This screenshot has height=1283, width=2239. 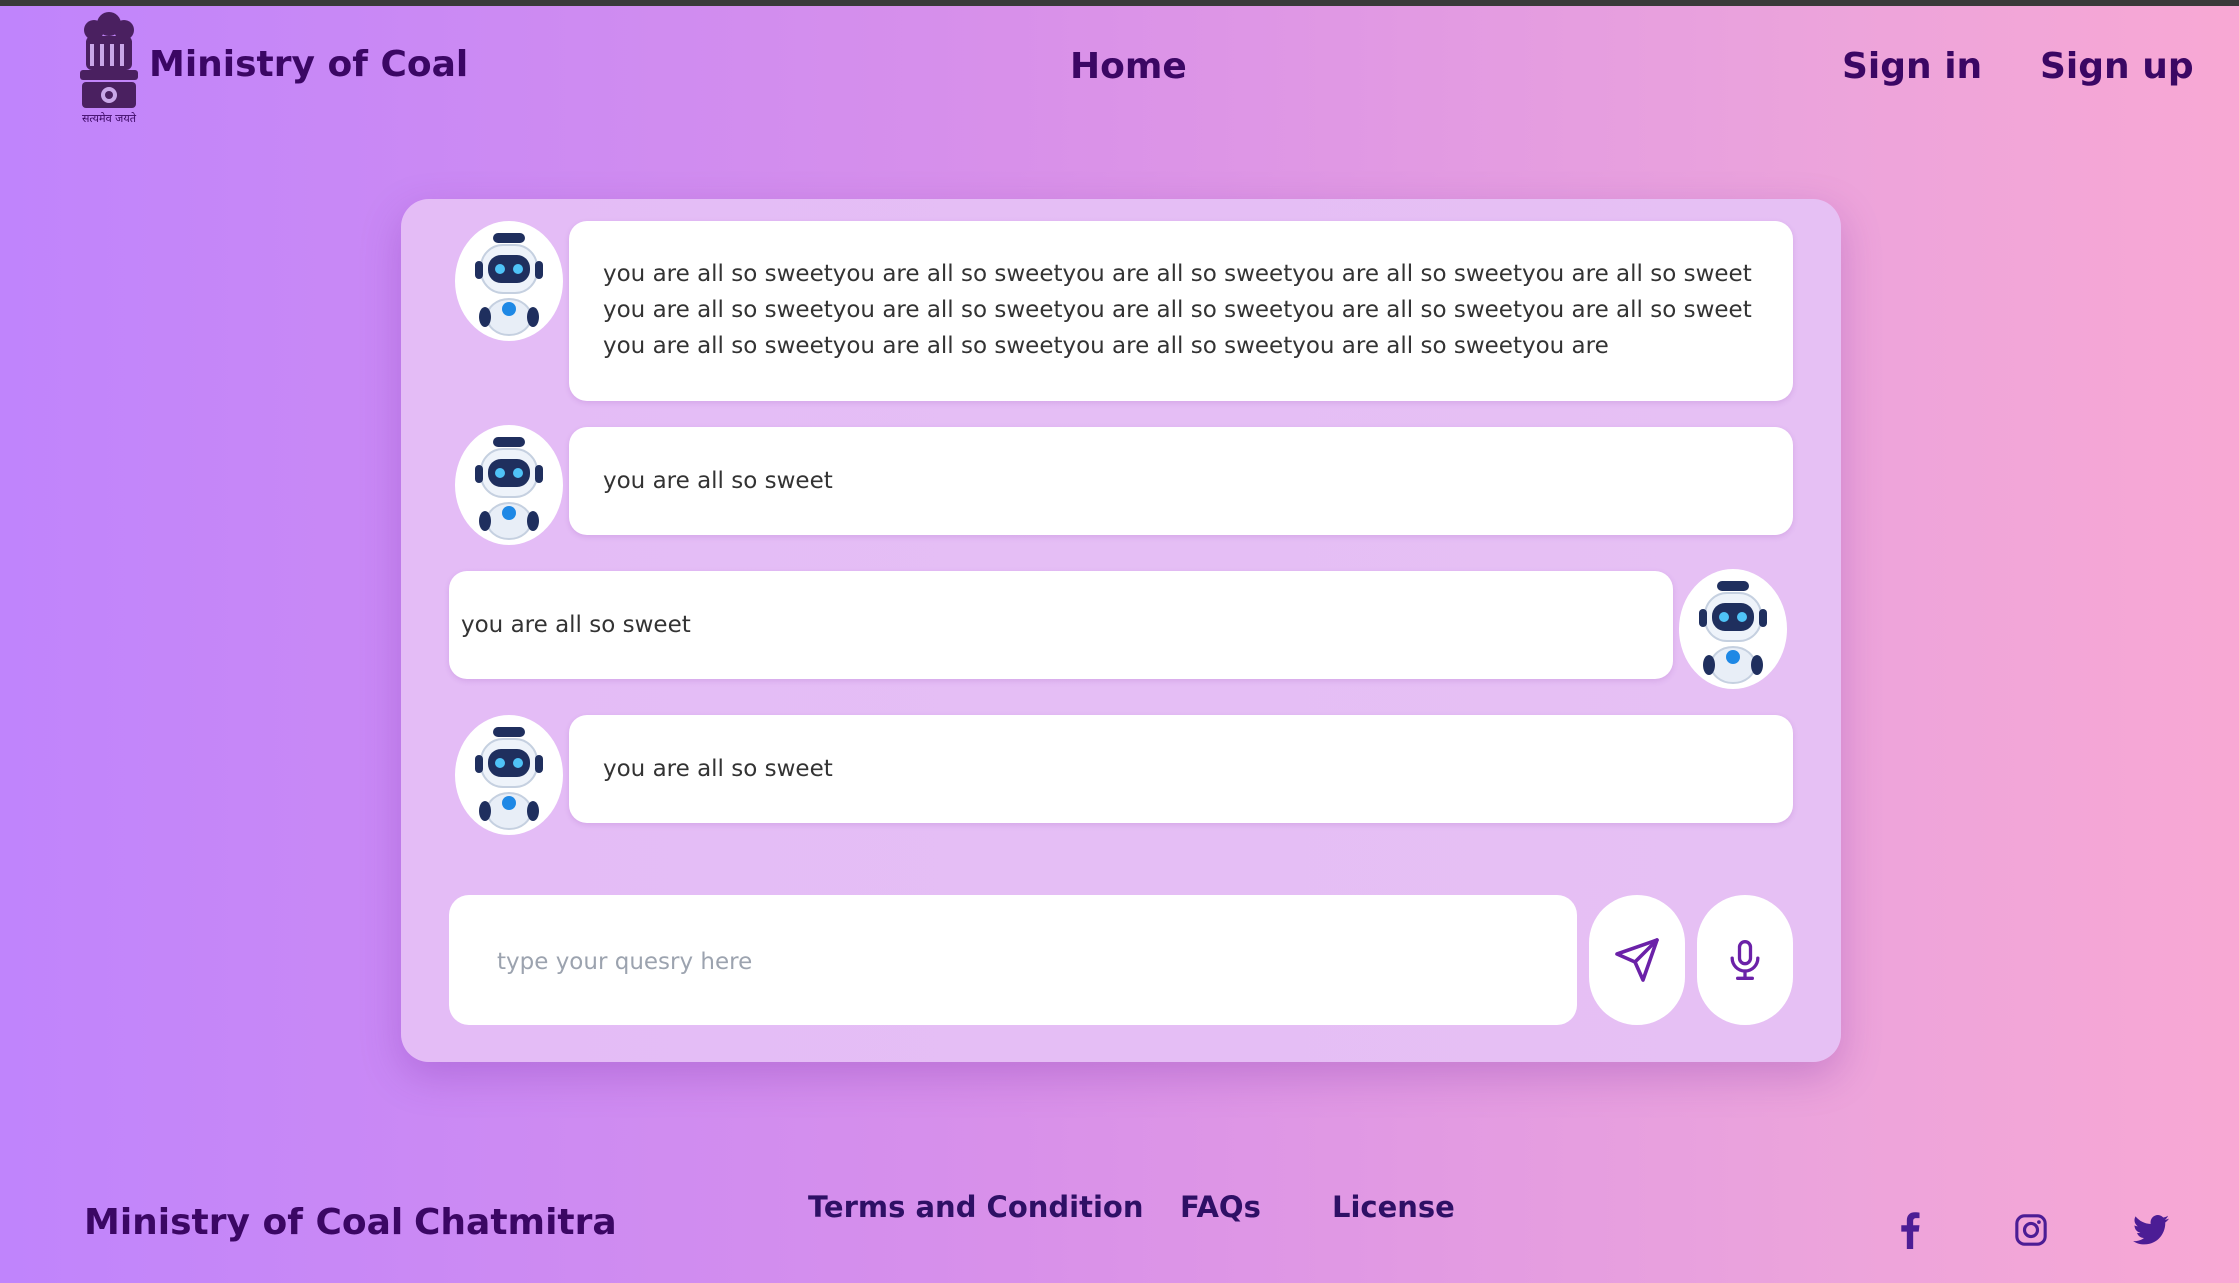 I want to click on facebook-link, so click(x=1910, y=1230).